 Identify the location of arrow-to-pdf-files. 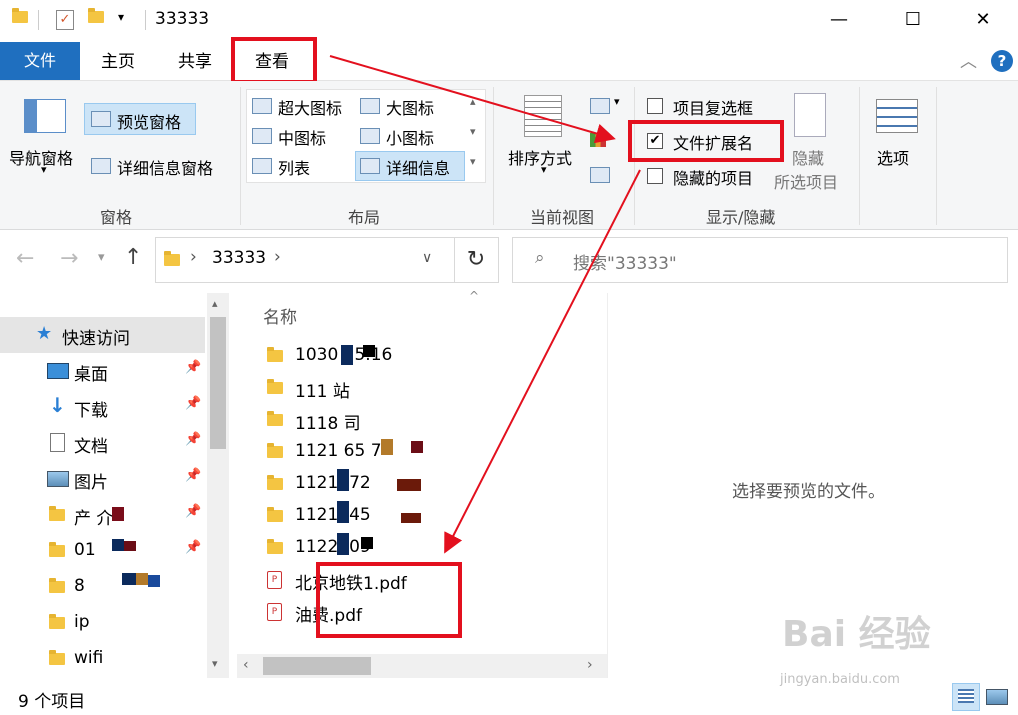
(542, 361).